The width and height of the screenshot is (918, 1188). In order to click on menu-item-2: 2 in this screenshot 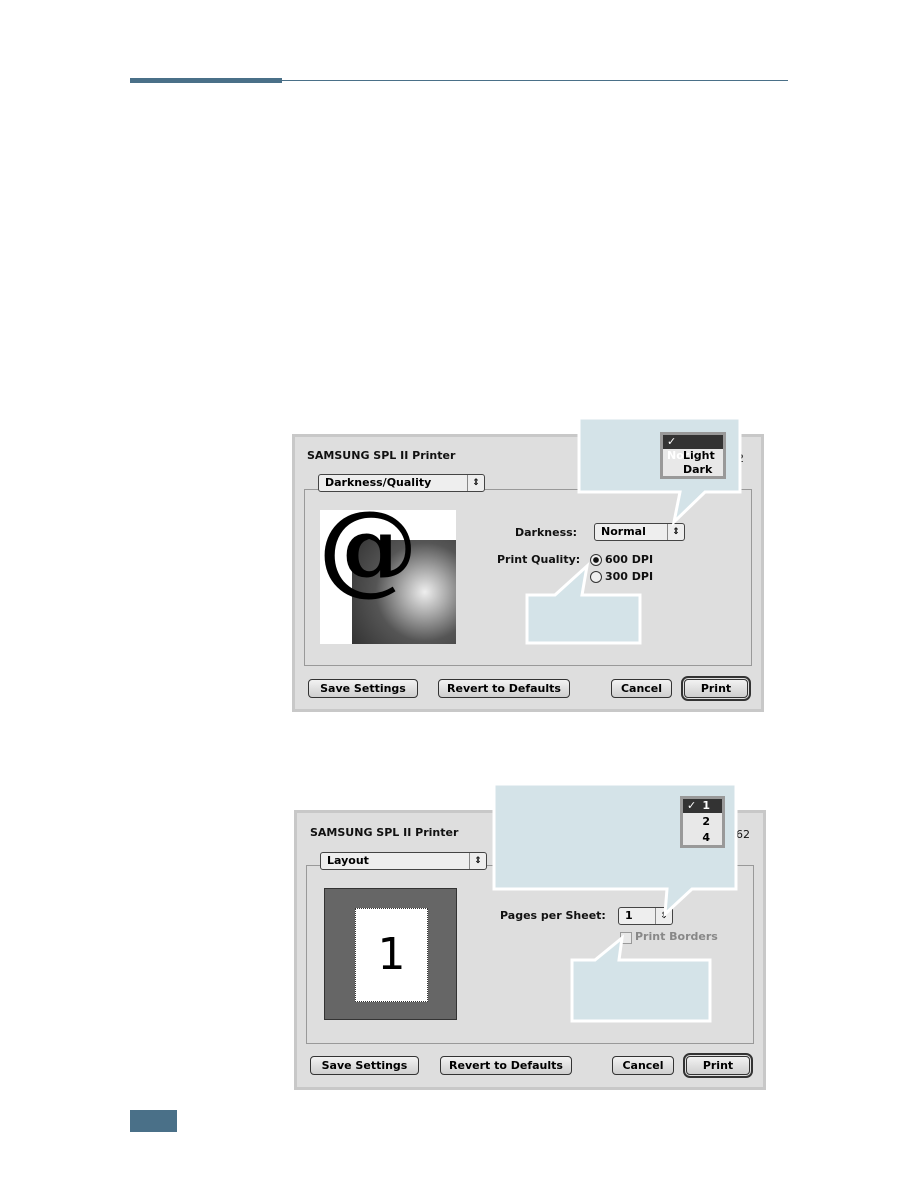, I will do `click(702, 822)`.